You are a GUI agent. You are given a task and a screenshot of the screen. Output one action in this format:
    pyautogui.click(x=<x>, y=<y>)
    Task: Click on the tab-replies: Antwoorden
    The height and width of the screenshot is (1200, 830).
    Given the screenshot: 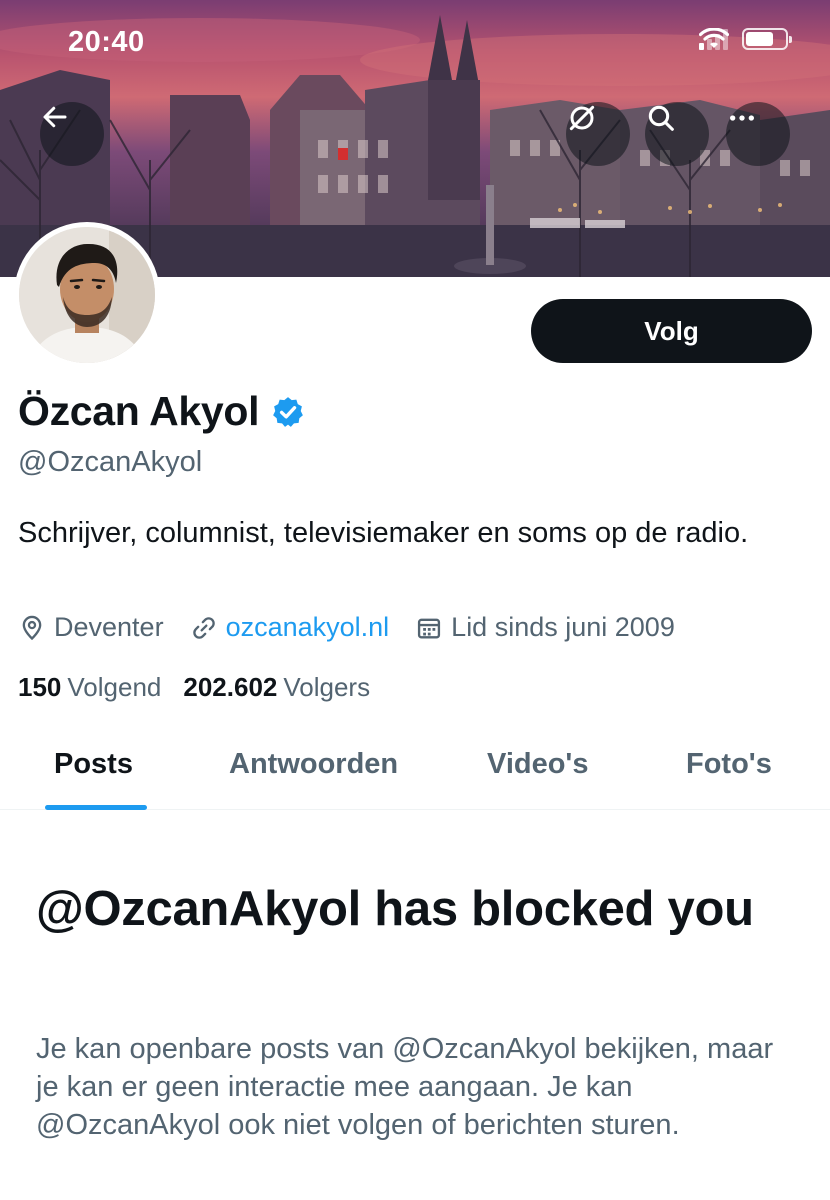 What is the action you would take?
    pyautogui.click(x=313, y=764)
    